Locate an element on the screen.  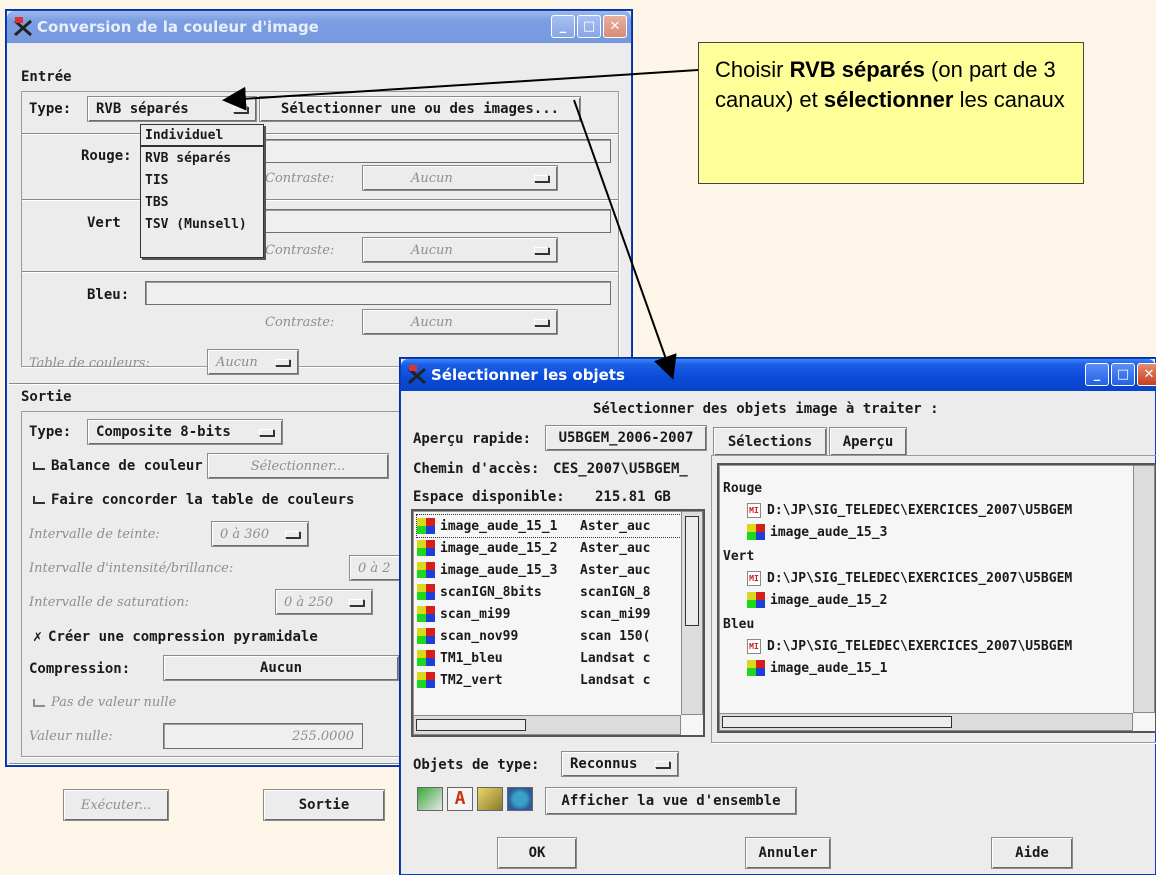
annuler-button: Annuler is located at coordinates (788, 853).